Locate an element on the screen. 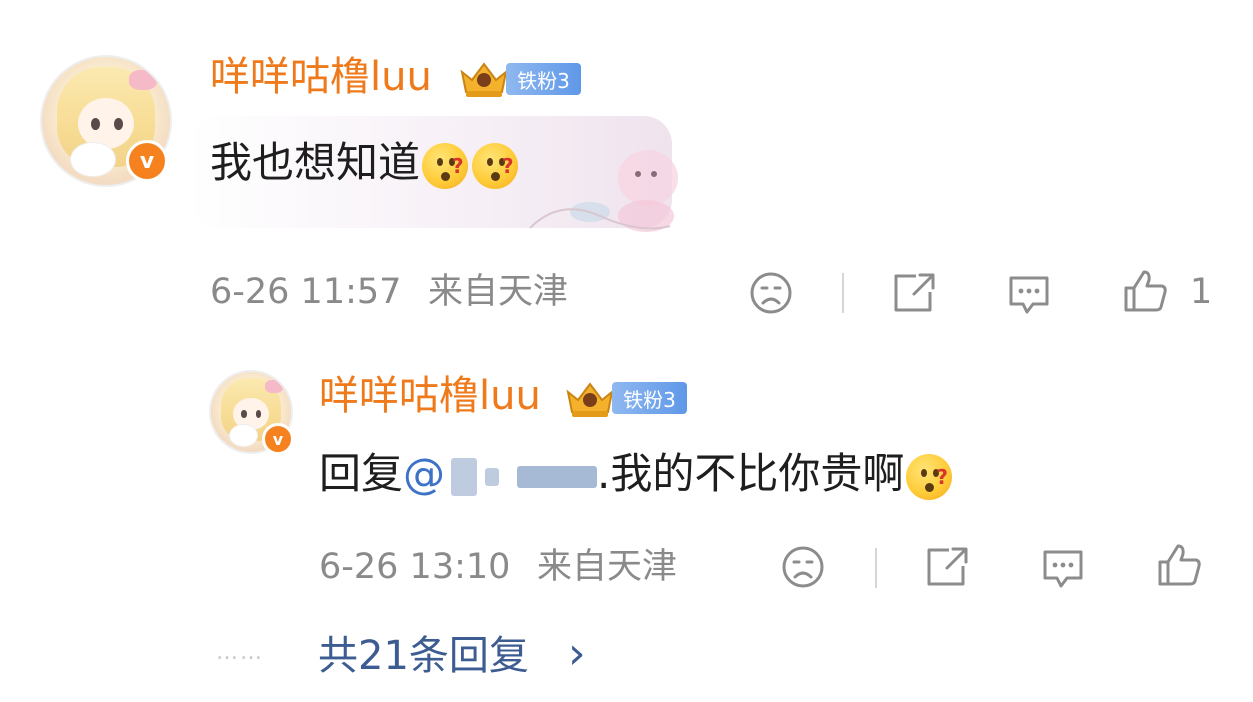  more-replies-link: 共21条回复 is located at coordinates (423, 656).